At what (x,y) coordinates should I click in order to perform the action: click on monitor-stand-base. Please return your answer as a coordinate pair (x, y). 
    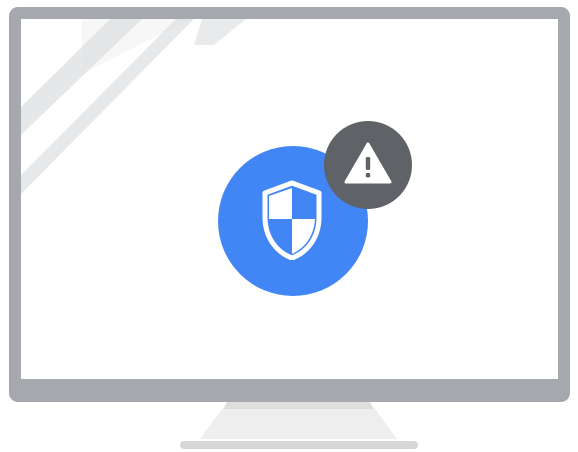
    Looking at the image, I should click on (299, 445).